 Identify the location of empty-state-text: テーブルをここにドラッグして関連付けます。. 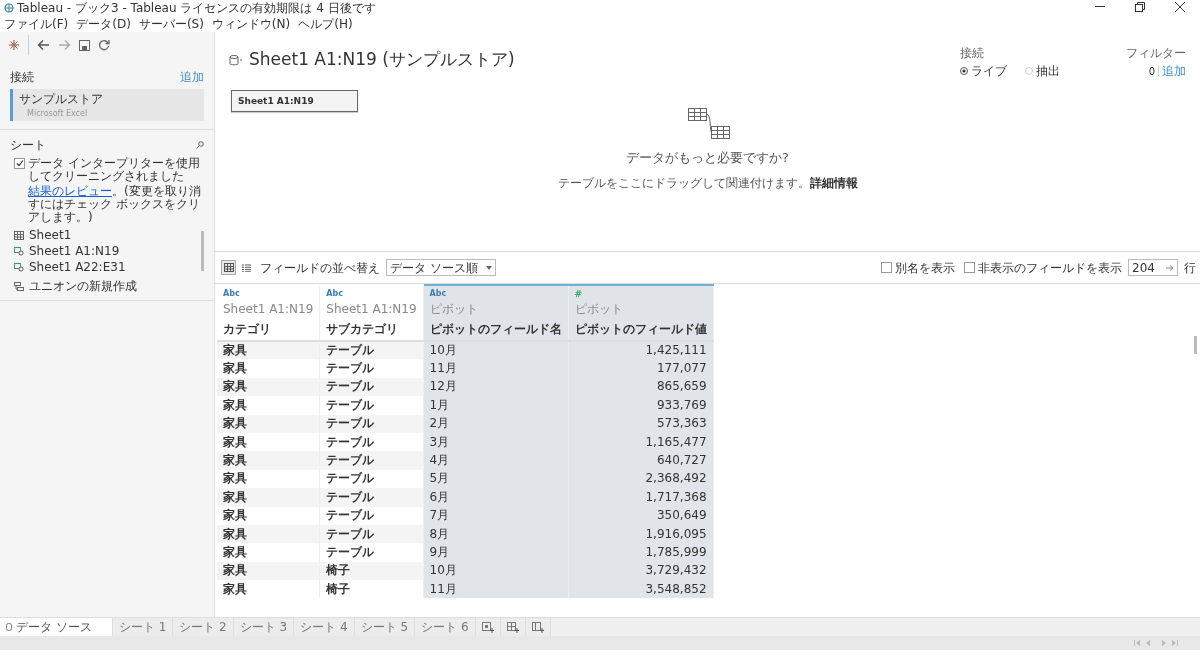
(683, 182).